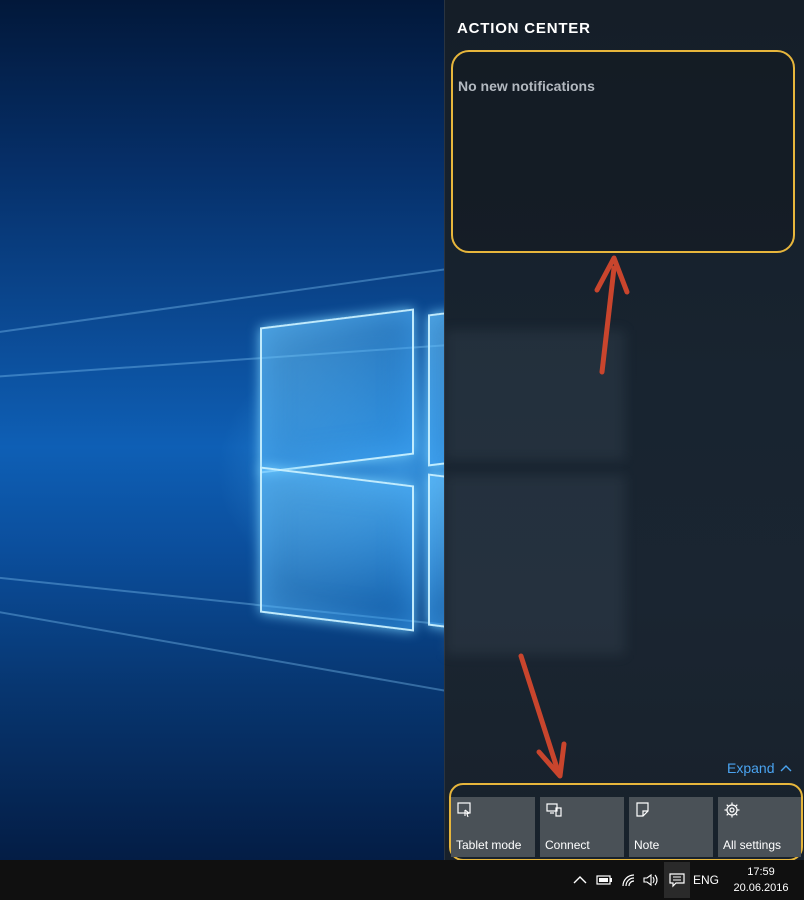  What do you see at coordinates (464, 810) in the screenshot?
I see `tablet-mode-icon` at bounding box center [464, 810].